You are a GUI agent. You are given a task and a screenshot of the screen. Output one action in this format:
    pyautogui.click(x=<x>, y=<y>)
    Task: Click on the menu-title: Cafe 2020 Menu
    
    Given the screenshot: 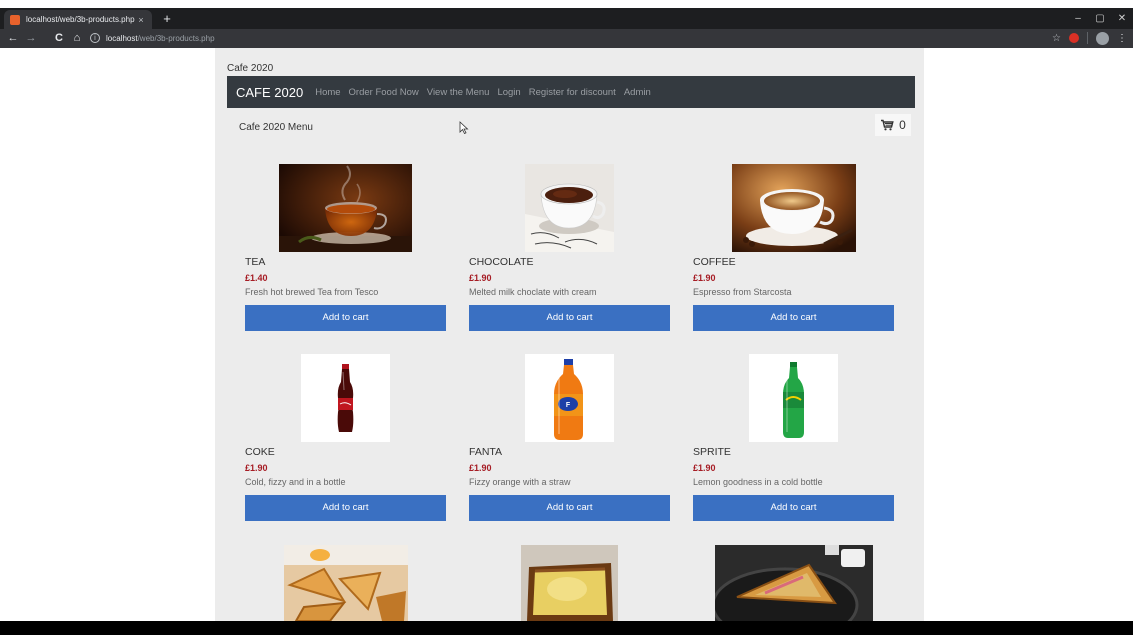 What is the action you would take?
    pyautogui.click(x=276, y=127)
    